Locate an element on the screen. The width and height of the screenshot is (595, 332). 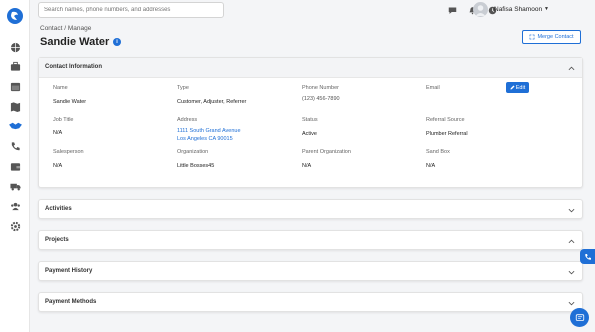
avatar is located at coordinates (480, 9).